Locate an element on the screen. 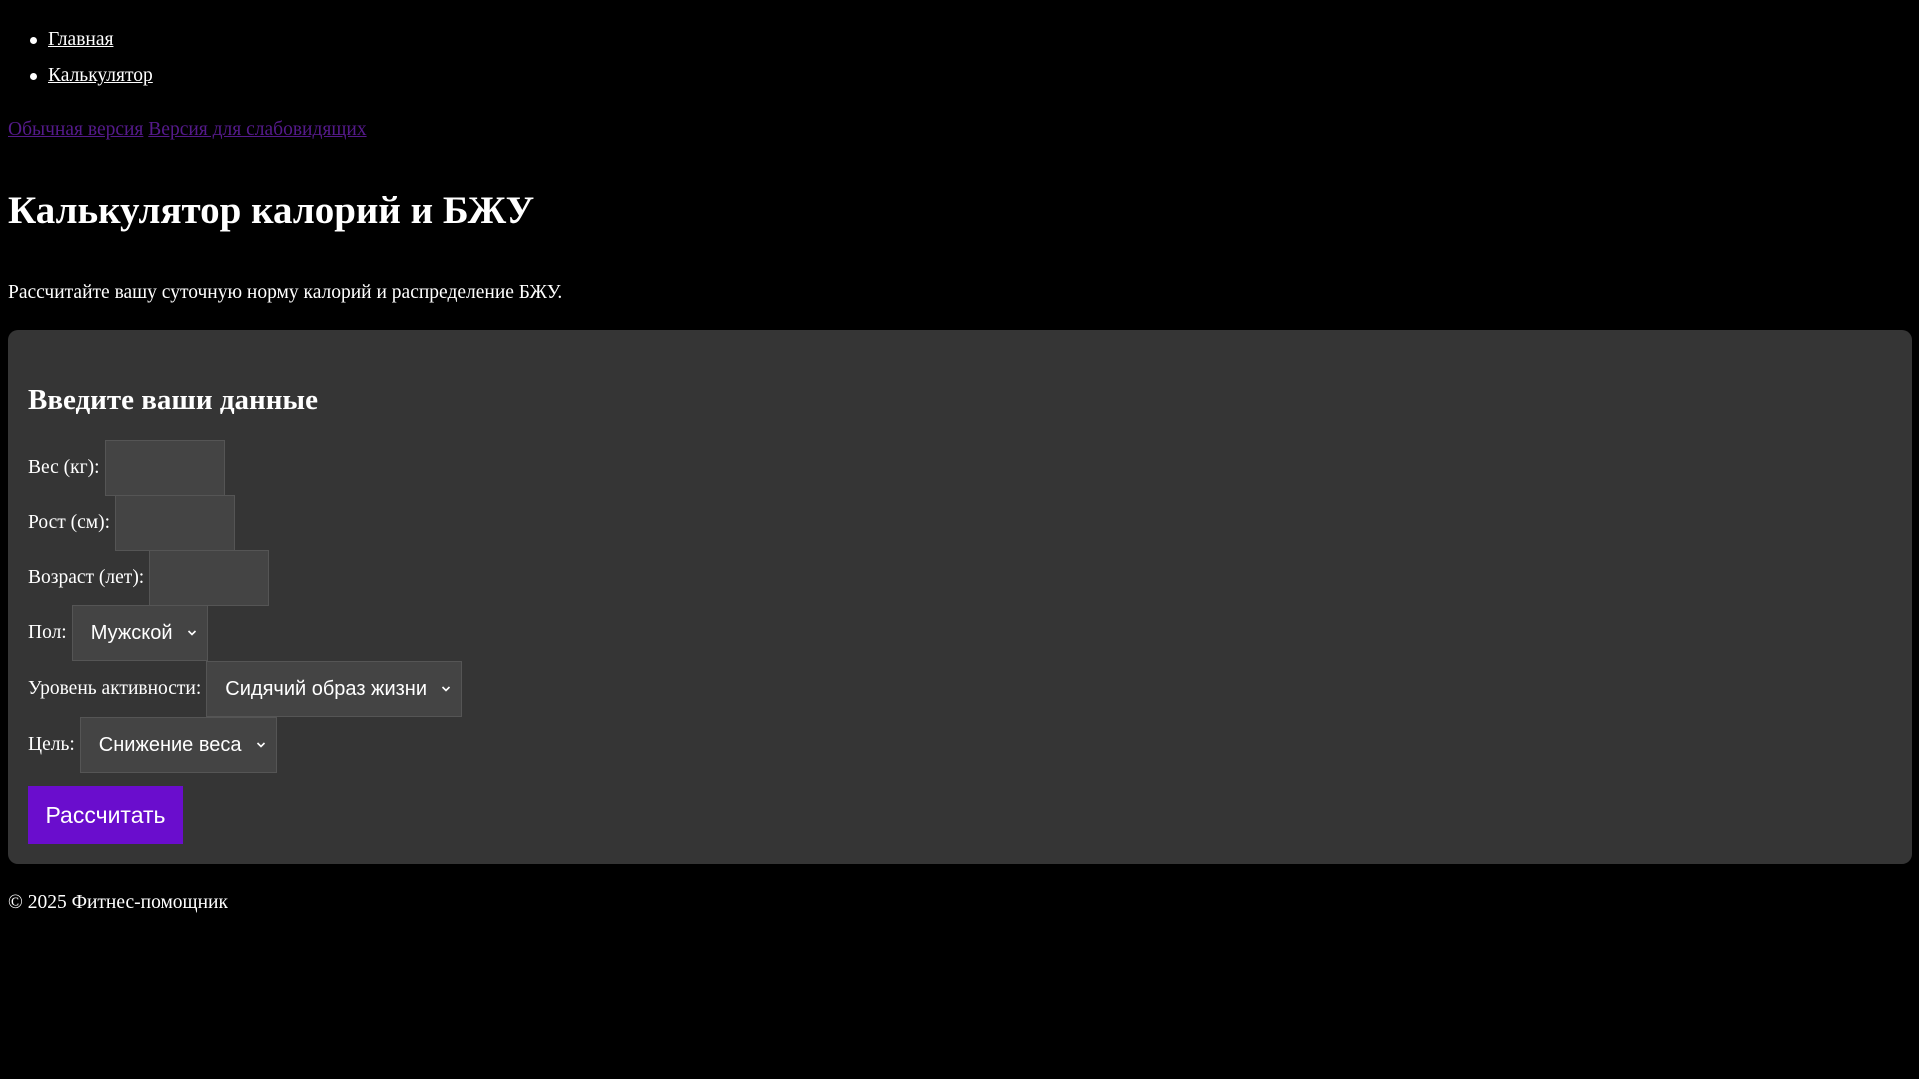 This screenshot has height=1079, width=1919. weight-row: Вес (кг): is located at coordinates (126, 468).